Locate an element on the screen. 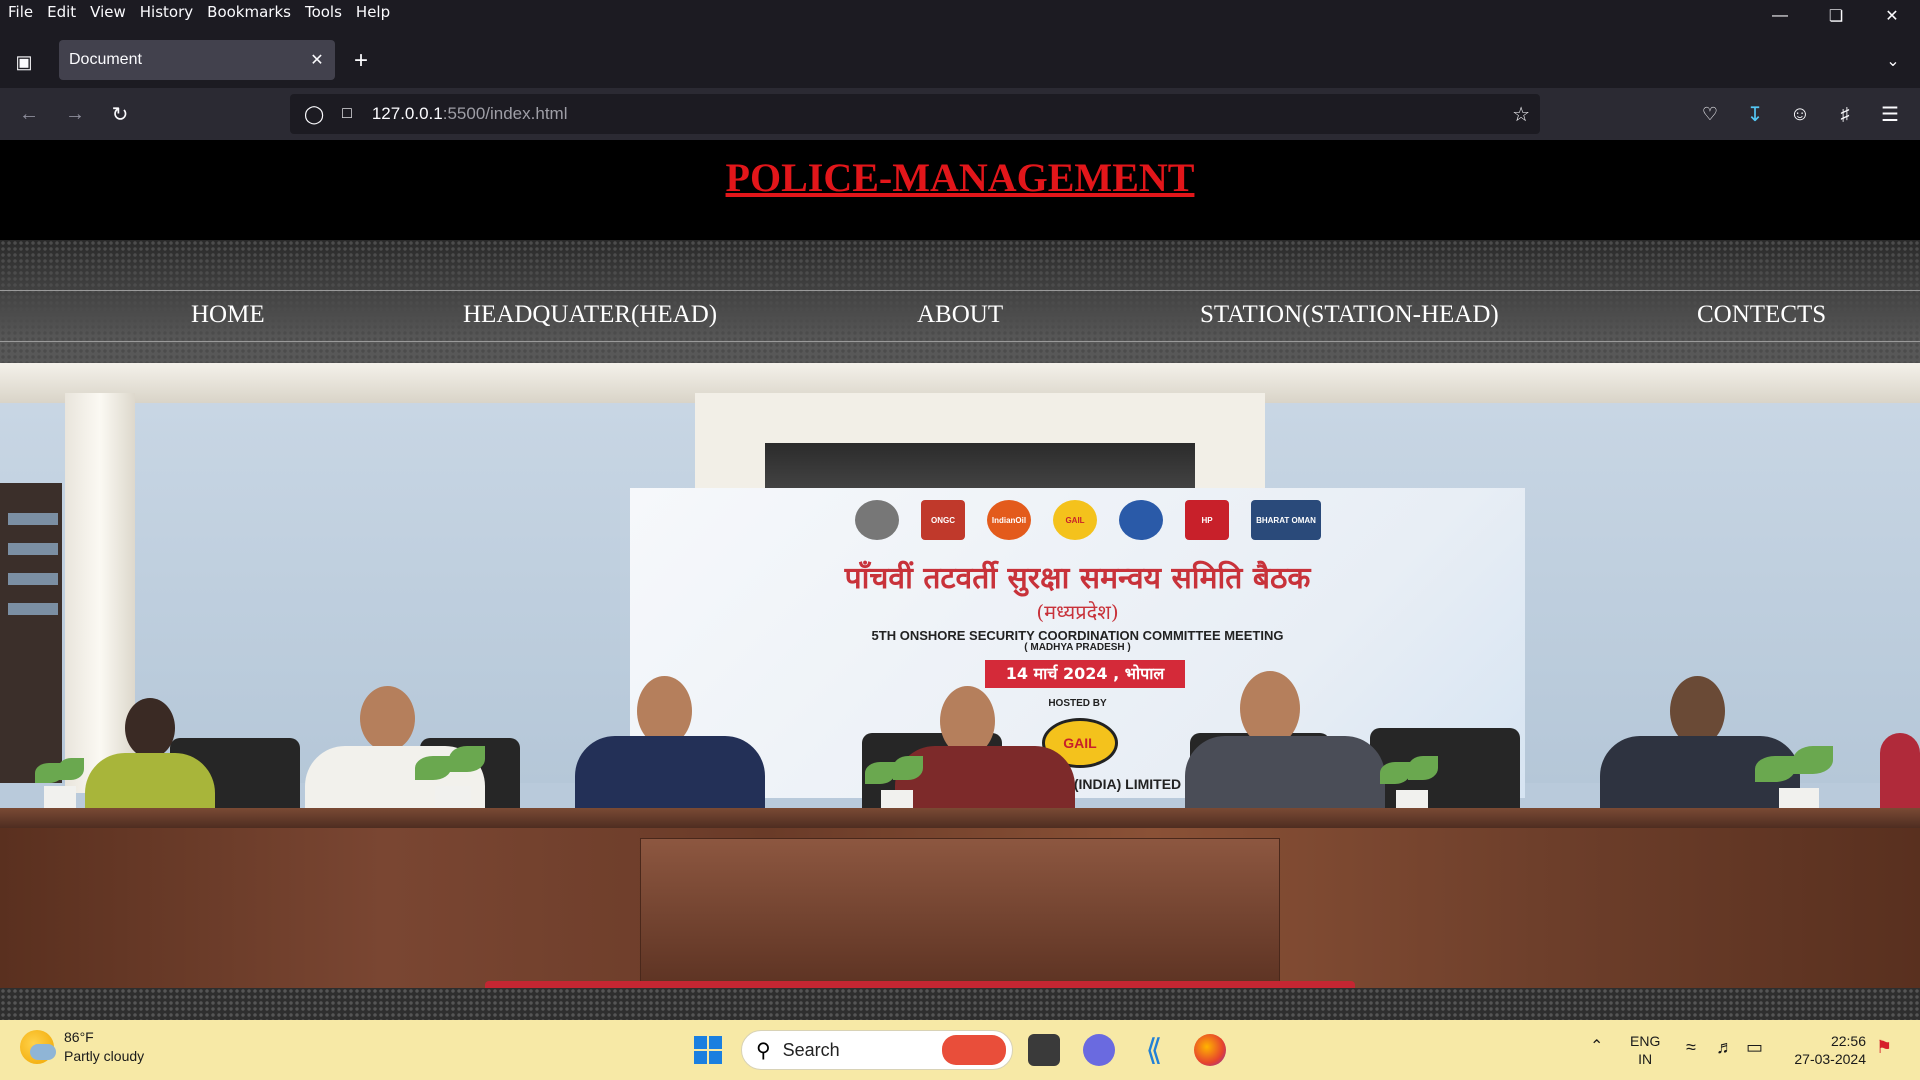  weather-widget: 86°F Partly cloudy is located at coordinates (82, 1047).